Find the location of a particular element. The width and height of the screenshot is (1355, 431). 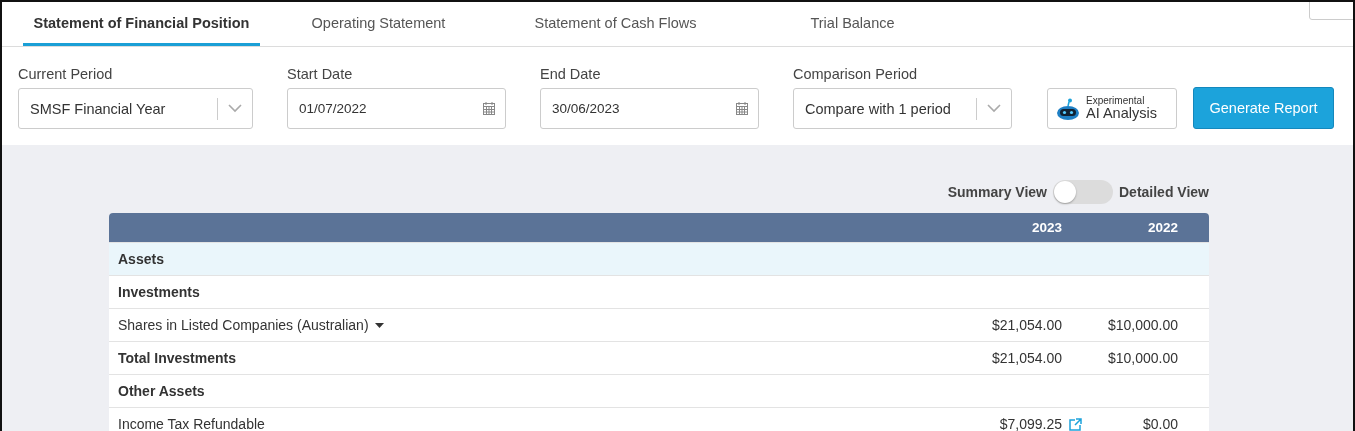

report-tab: Trial Balance is located at coordinates (852, 24).